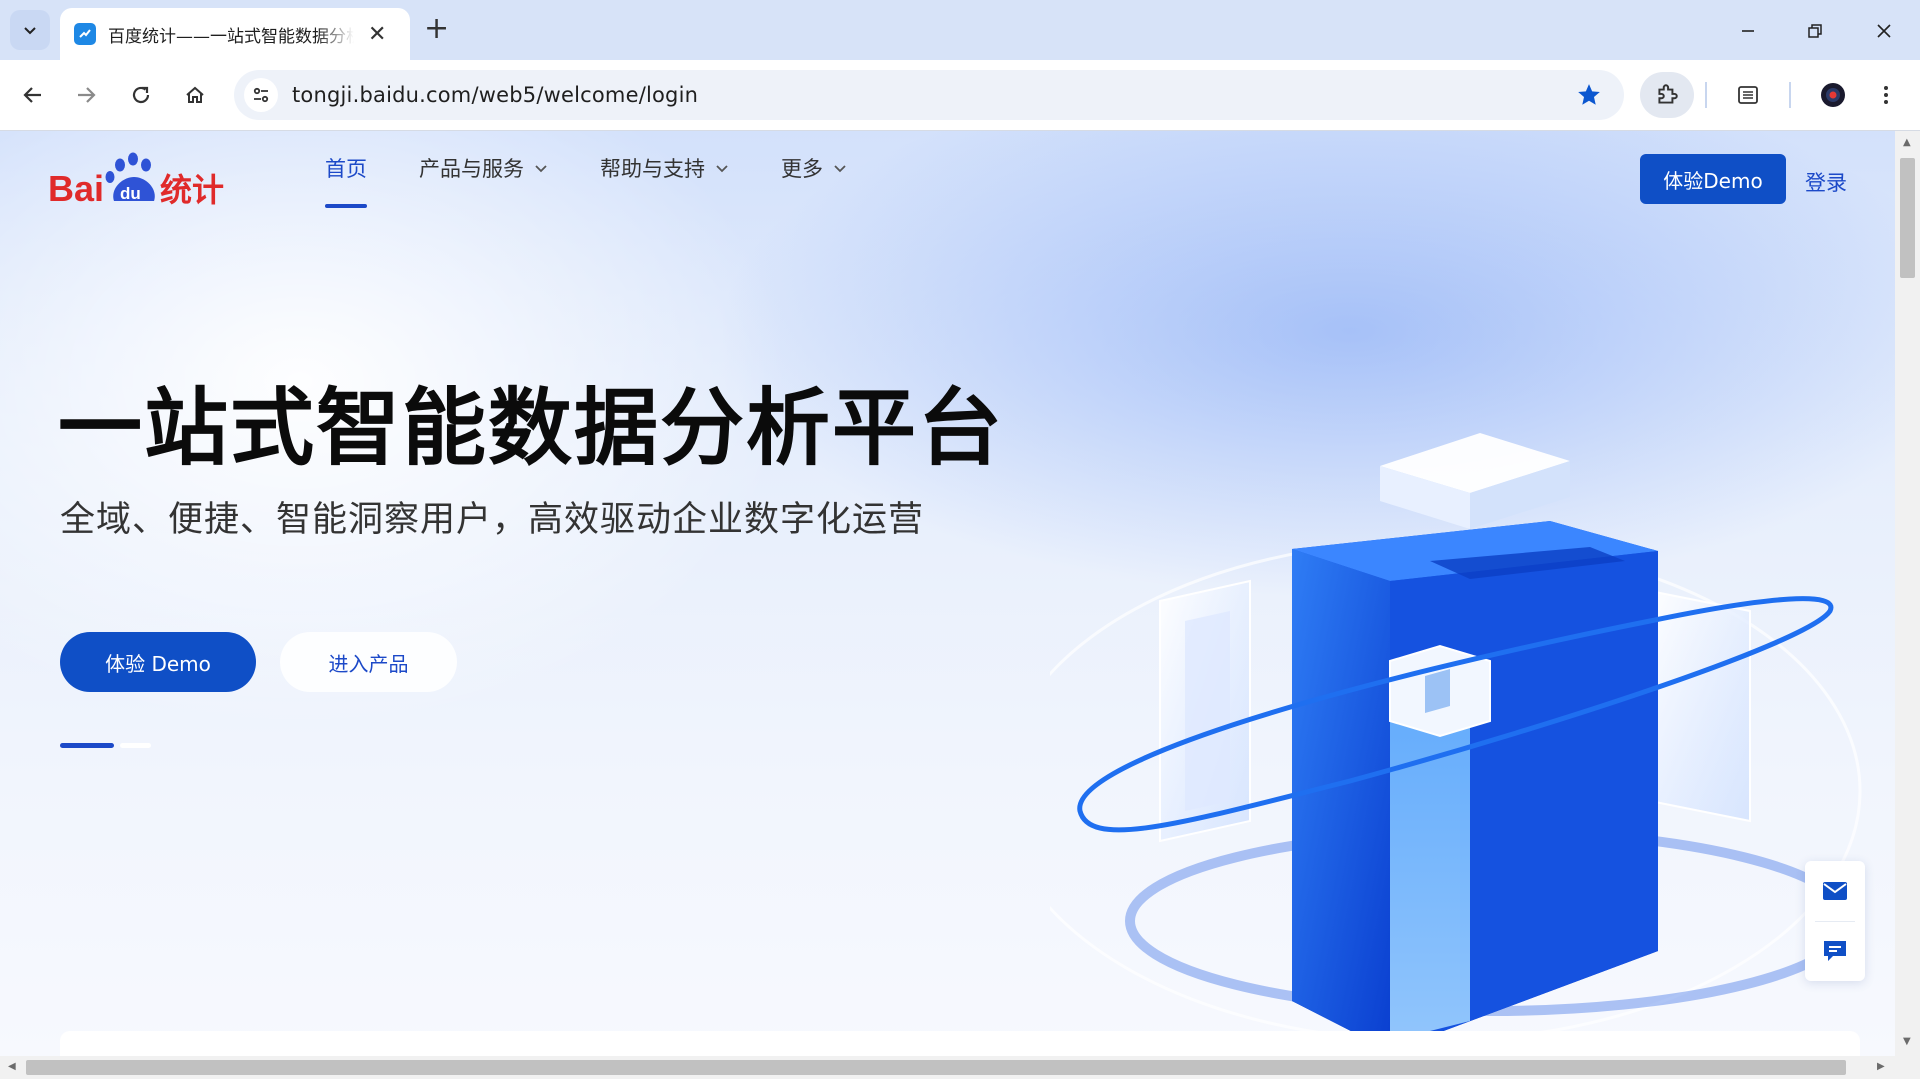  I want to click on home-icon, so click(195, 95).